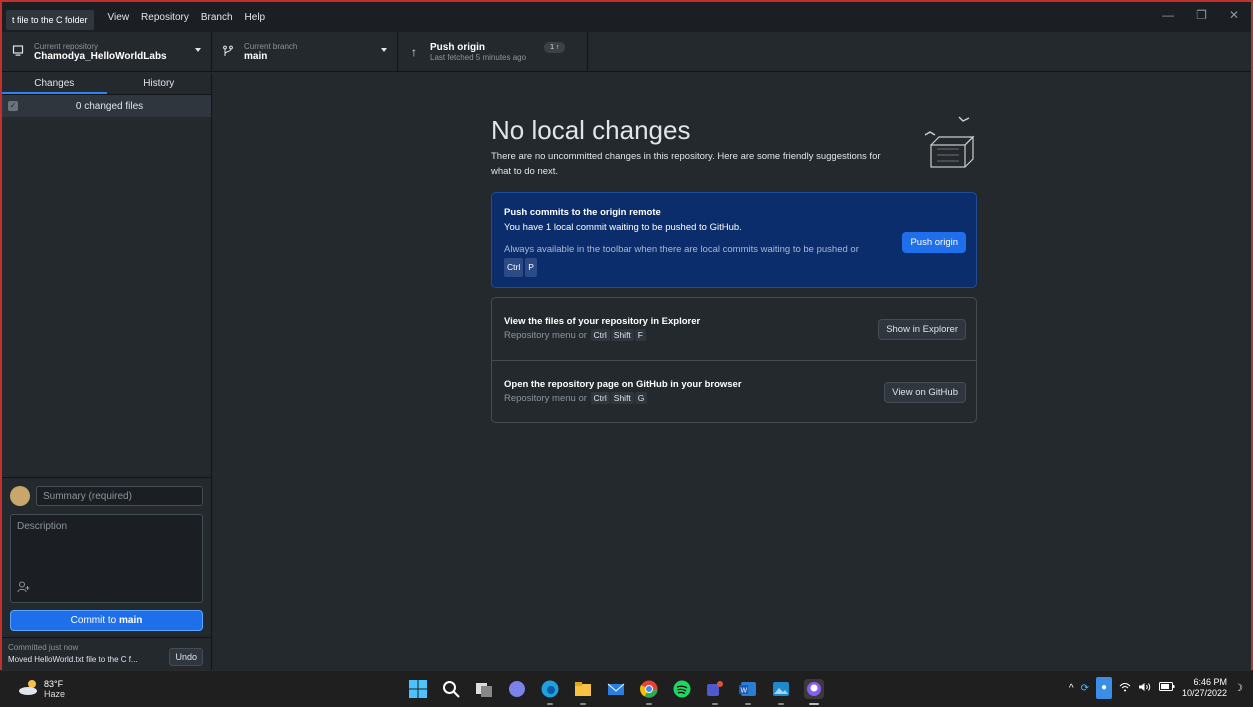  Describe the element at coordinates (23, 588) in the screenshot. I see `add-coauthor-icon` at that location.